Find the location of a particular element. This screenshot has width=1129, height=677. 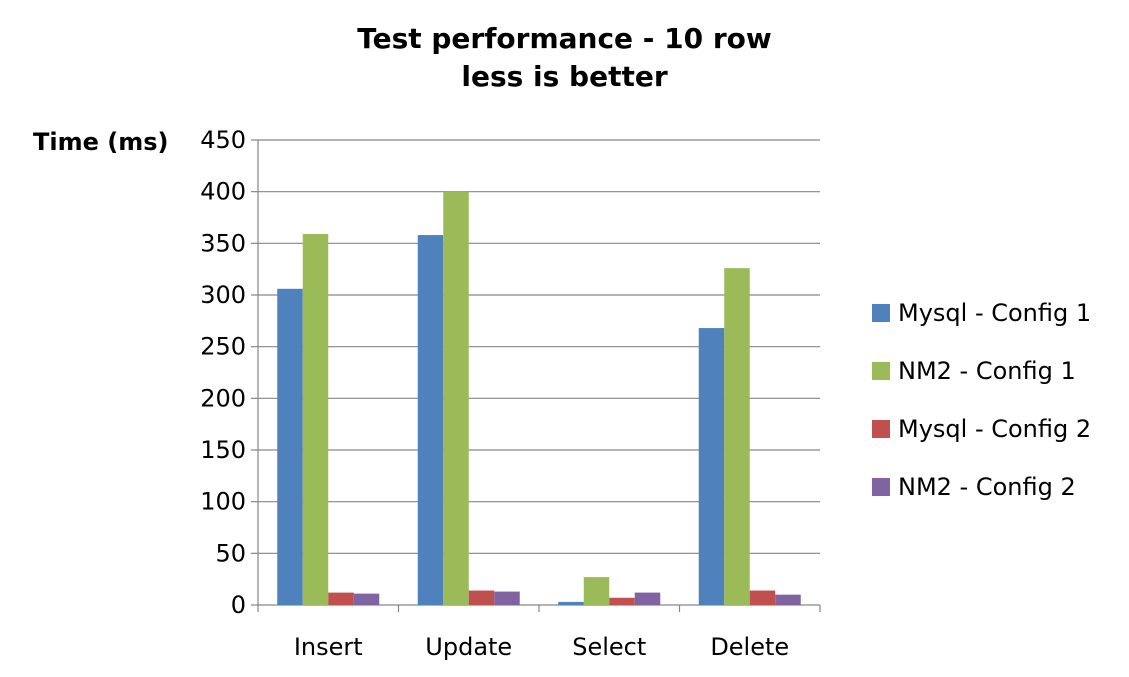

y-tick-label: 200 is located at coordinates (223, 398).